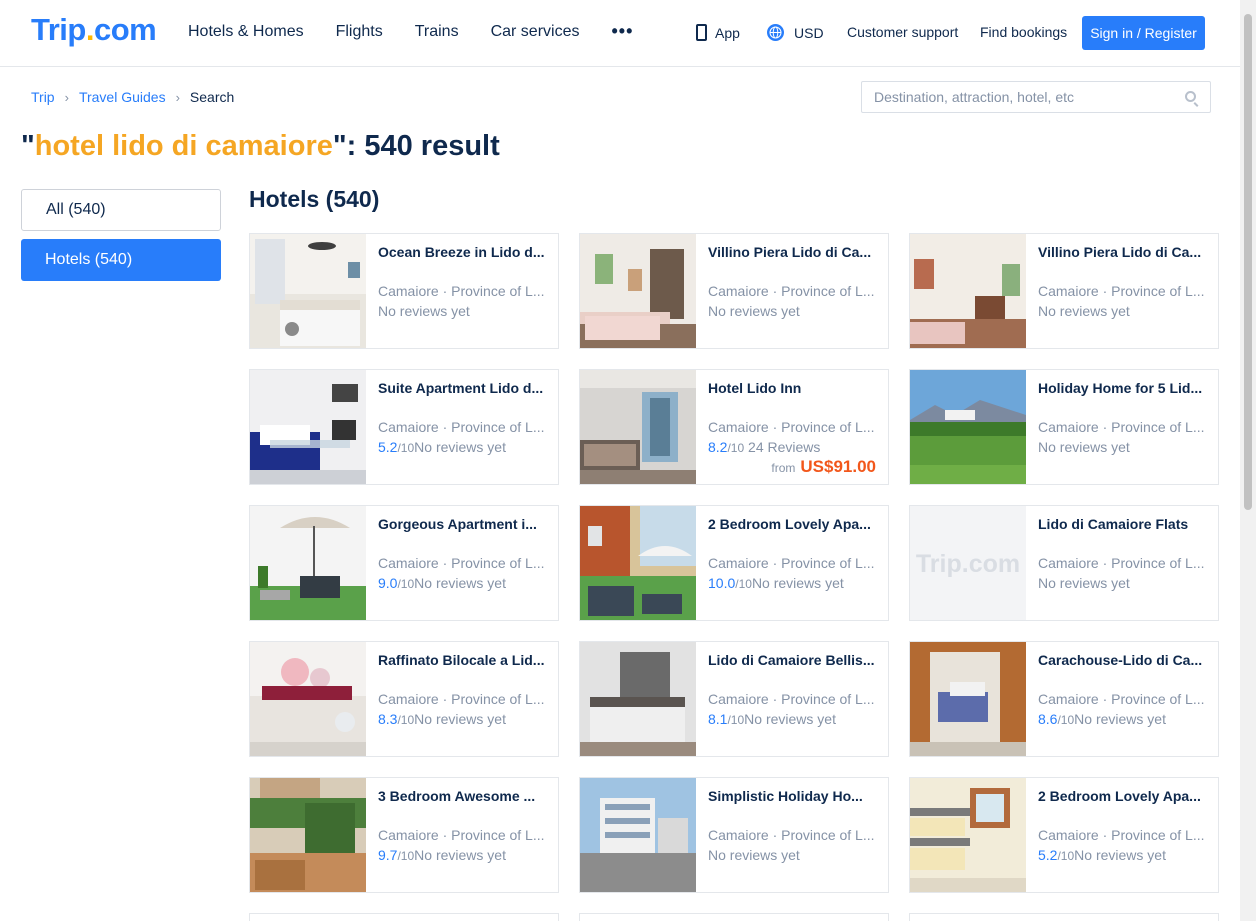  I want to click on scrollbar-thumb, so click(1248, 262).